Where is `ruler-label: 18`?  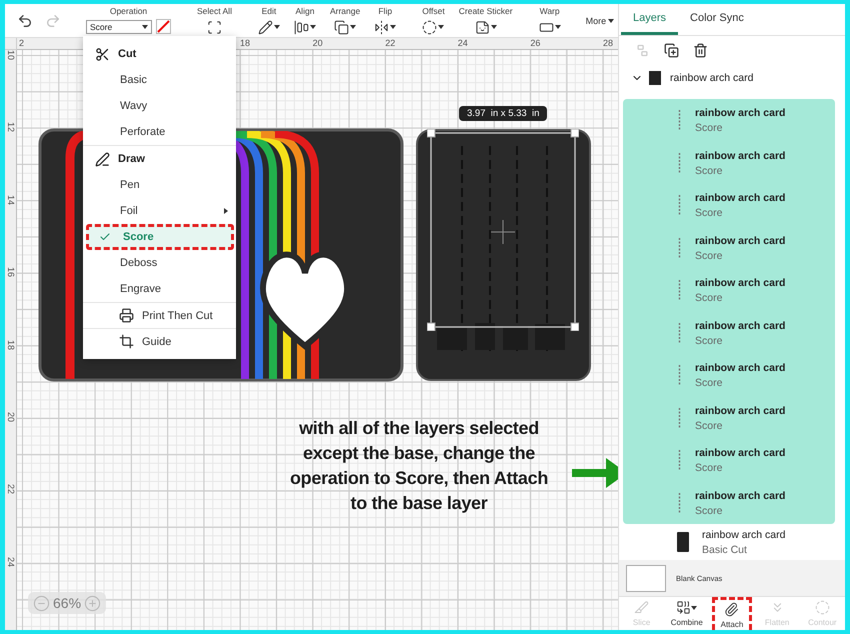 ruler-label: 18 is located at coordinates (245, 43).